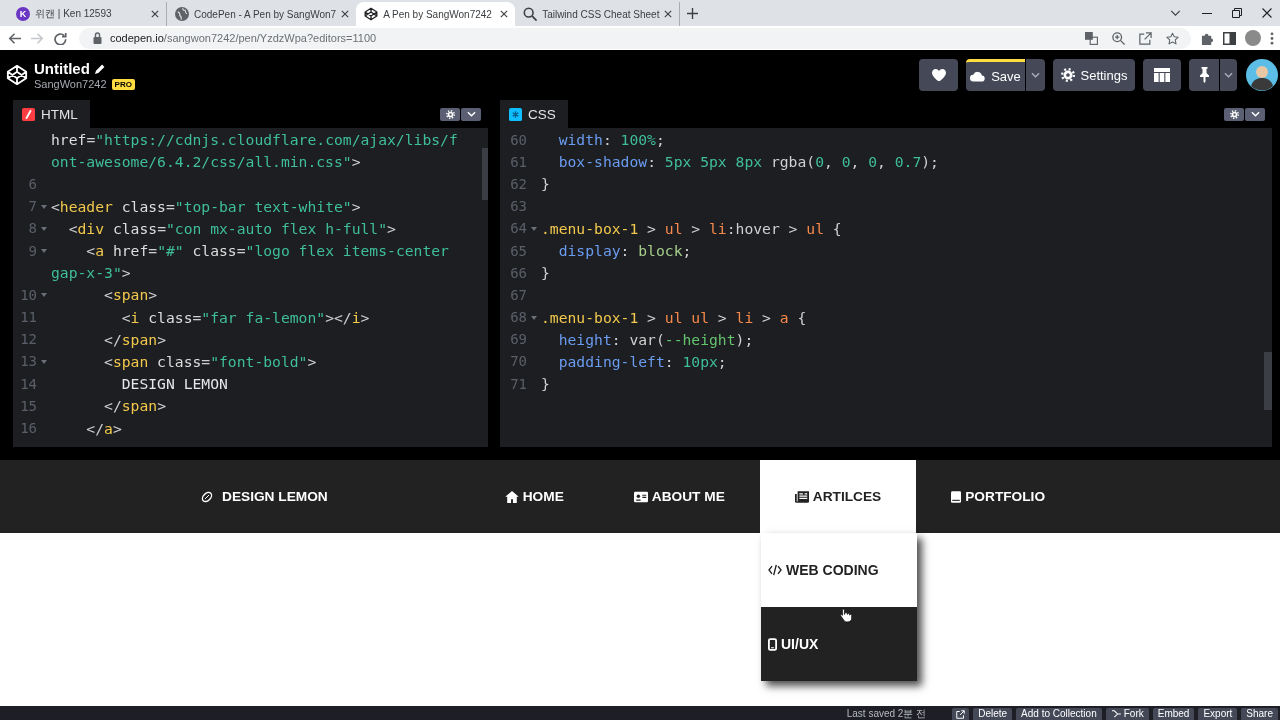 This screenshot has width=1280, height=720. I want to click on footer-button: Add to Collection, so click(1059, 714).